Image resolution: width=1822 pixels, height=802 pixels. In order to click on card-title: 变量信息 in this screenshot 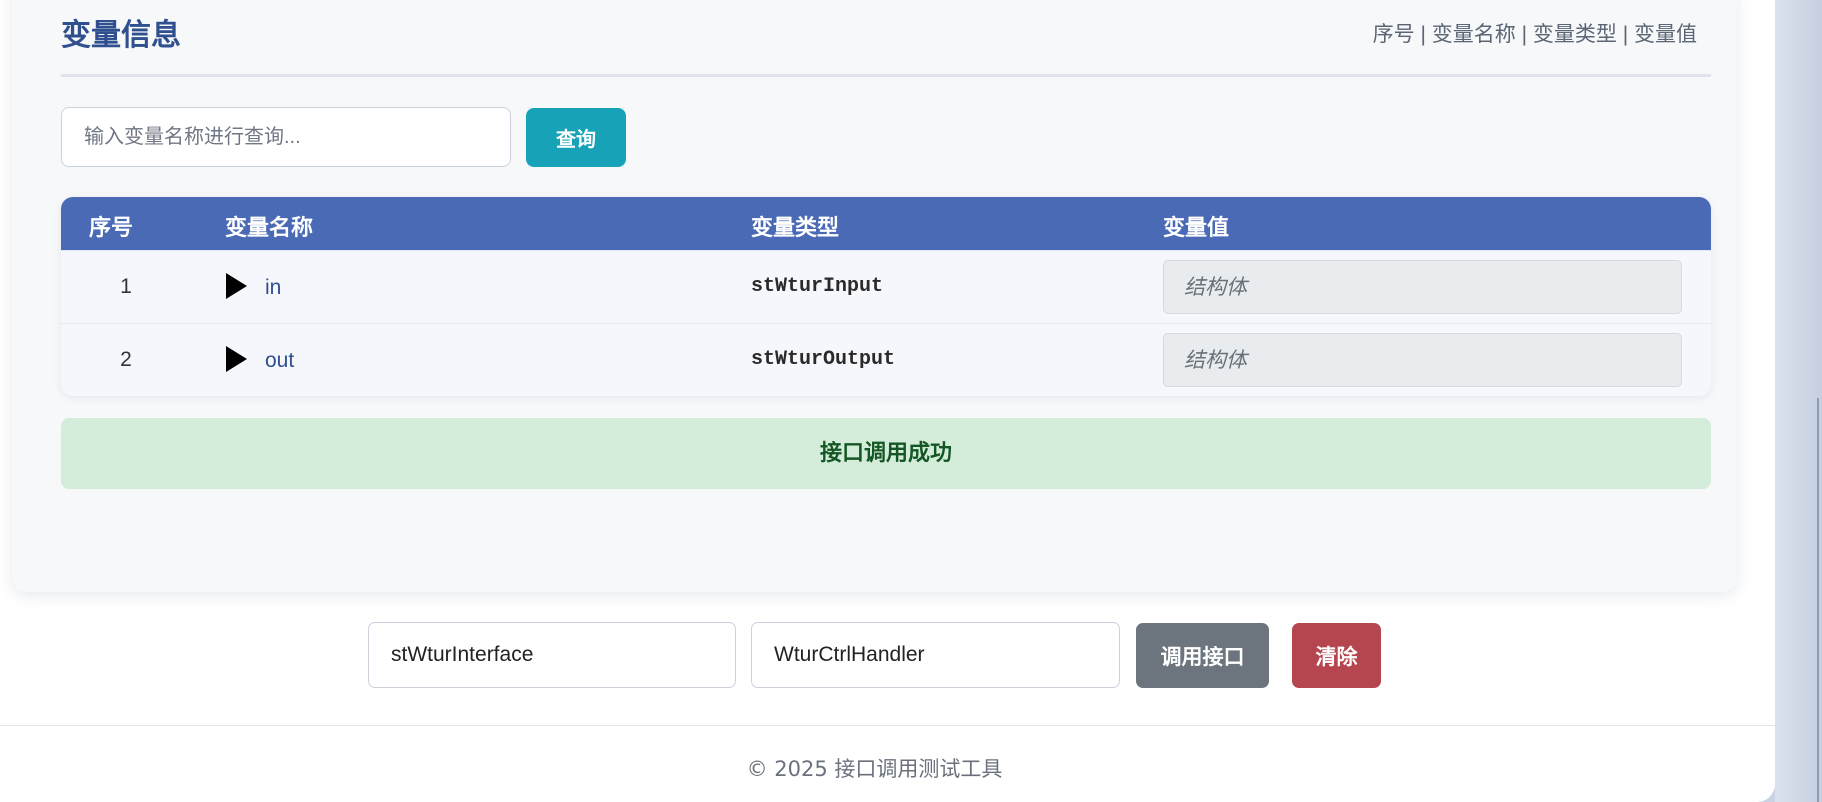, I will do `click(121, 35)`.